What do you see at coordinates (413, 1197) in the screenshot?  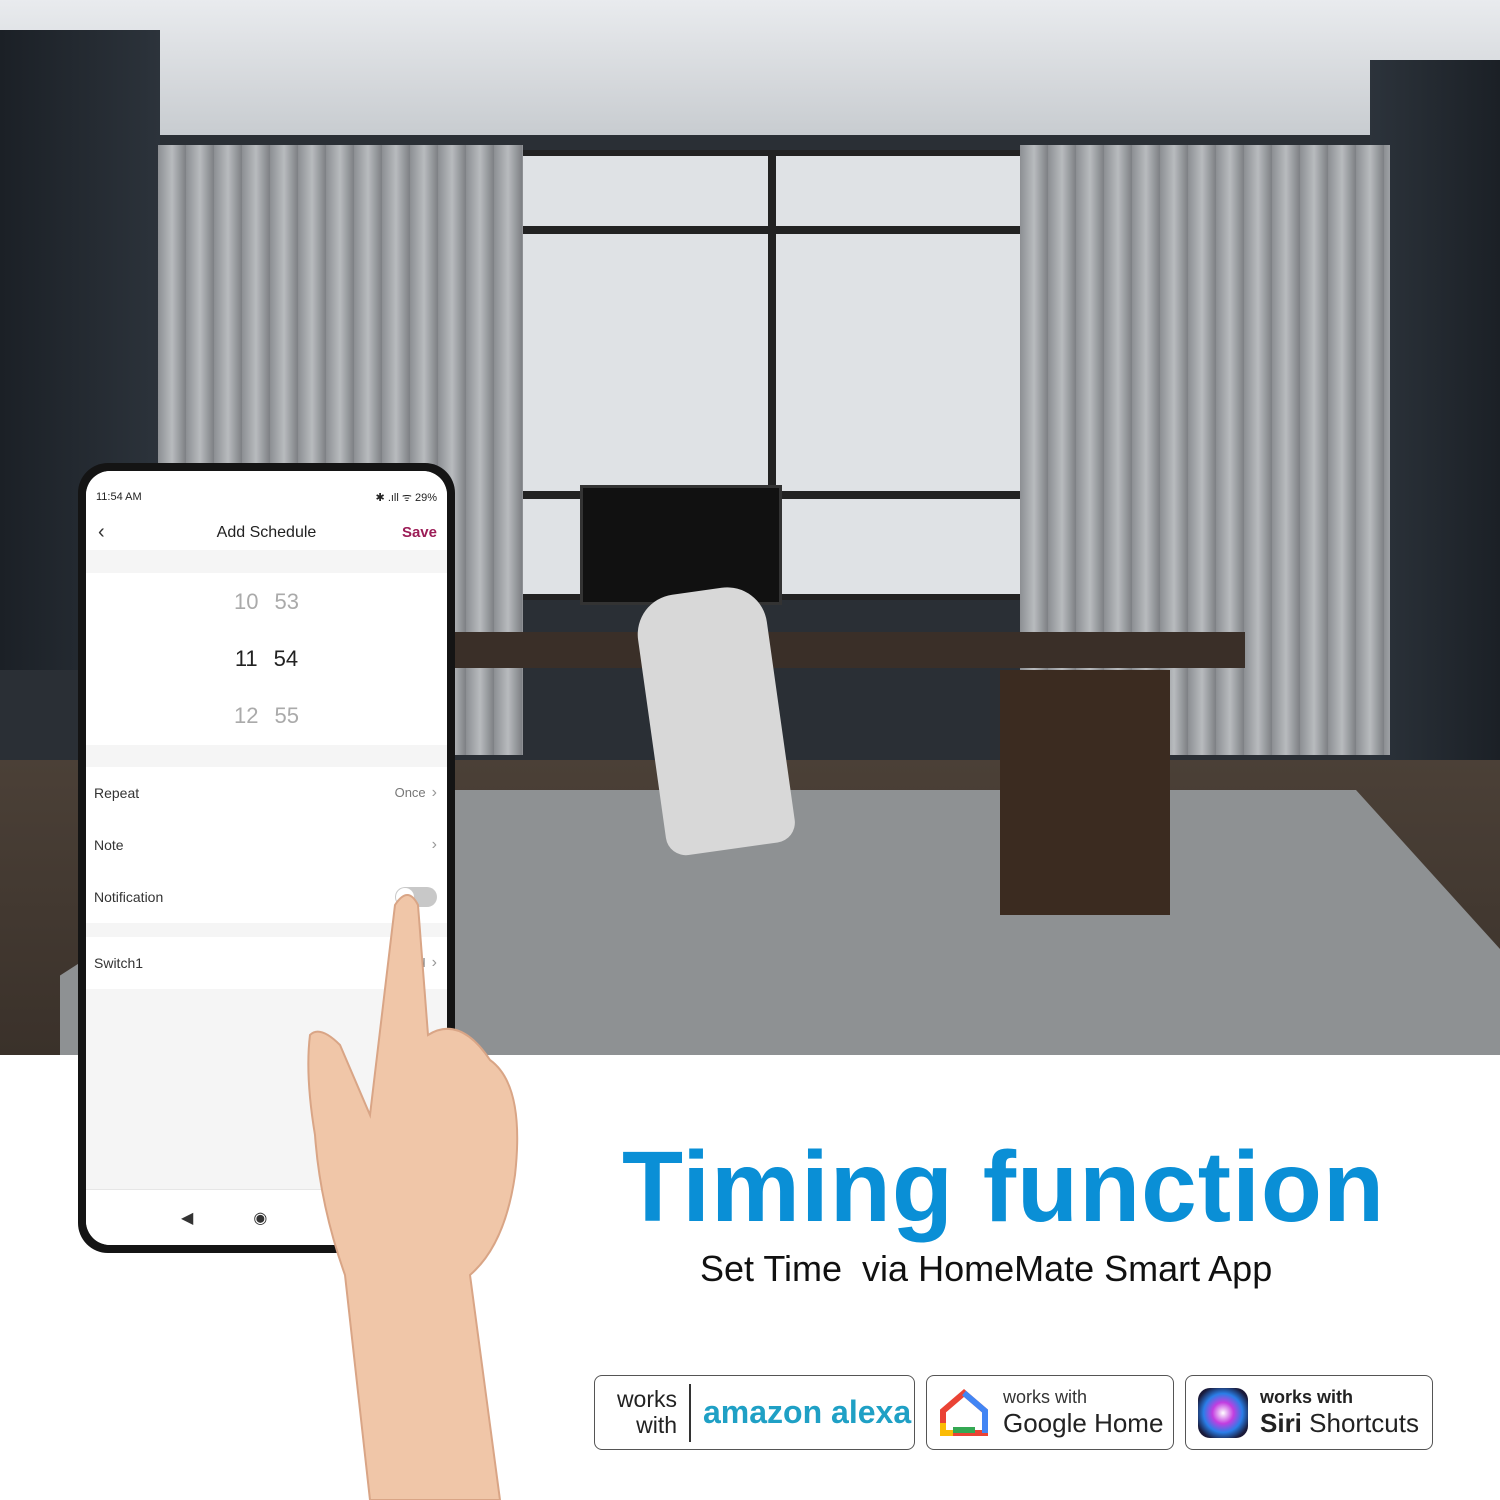 I see `hand-image` at bounding box center [413, 1197].